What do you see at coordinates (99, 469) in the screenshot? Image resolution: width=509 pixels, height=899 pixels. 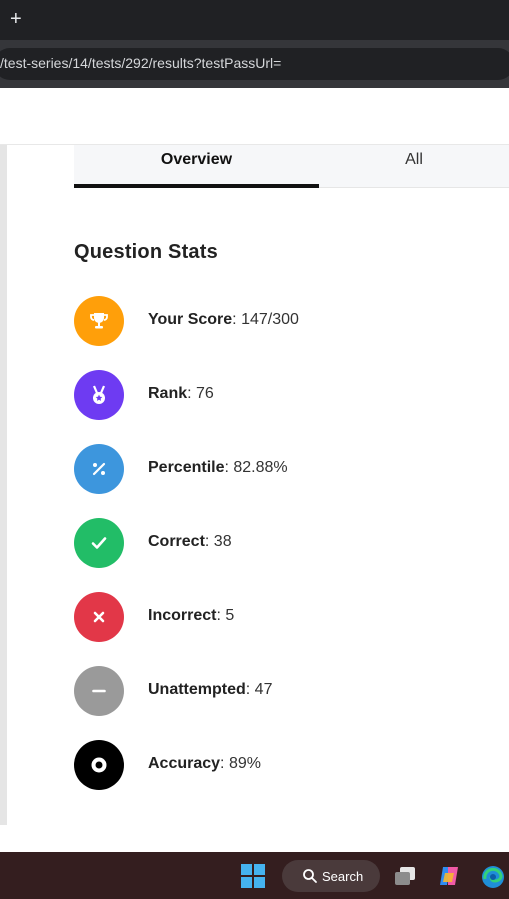 I see `percent-icon` at bounding box center [99, 469].